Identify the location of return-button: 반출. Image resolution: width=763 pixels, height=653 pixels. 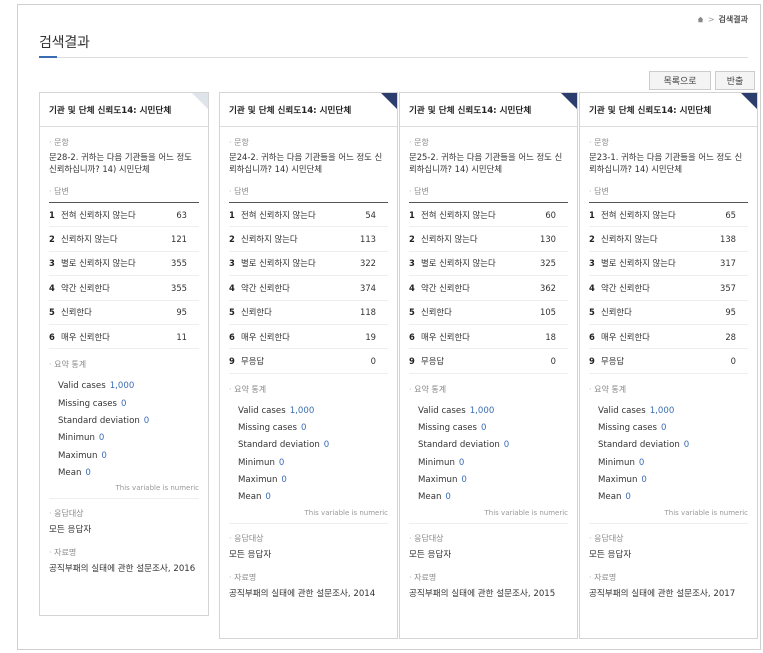
(735, 80).